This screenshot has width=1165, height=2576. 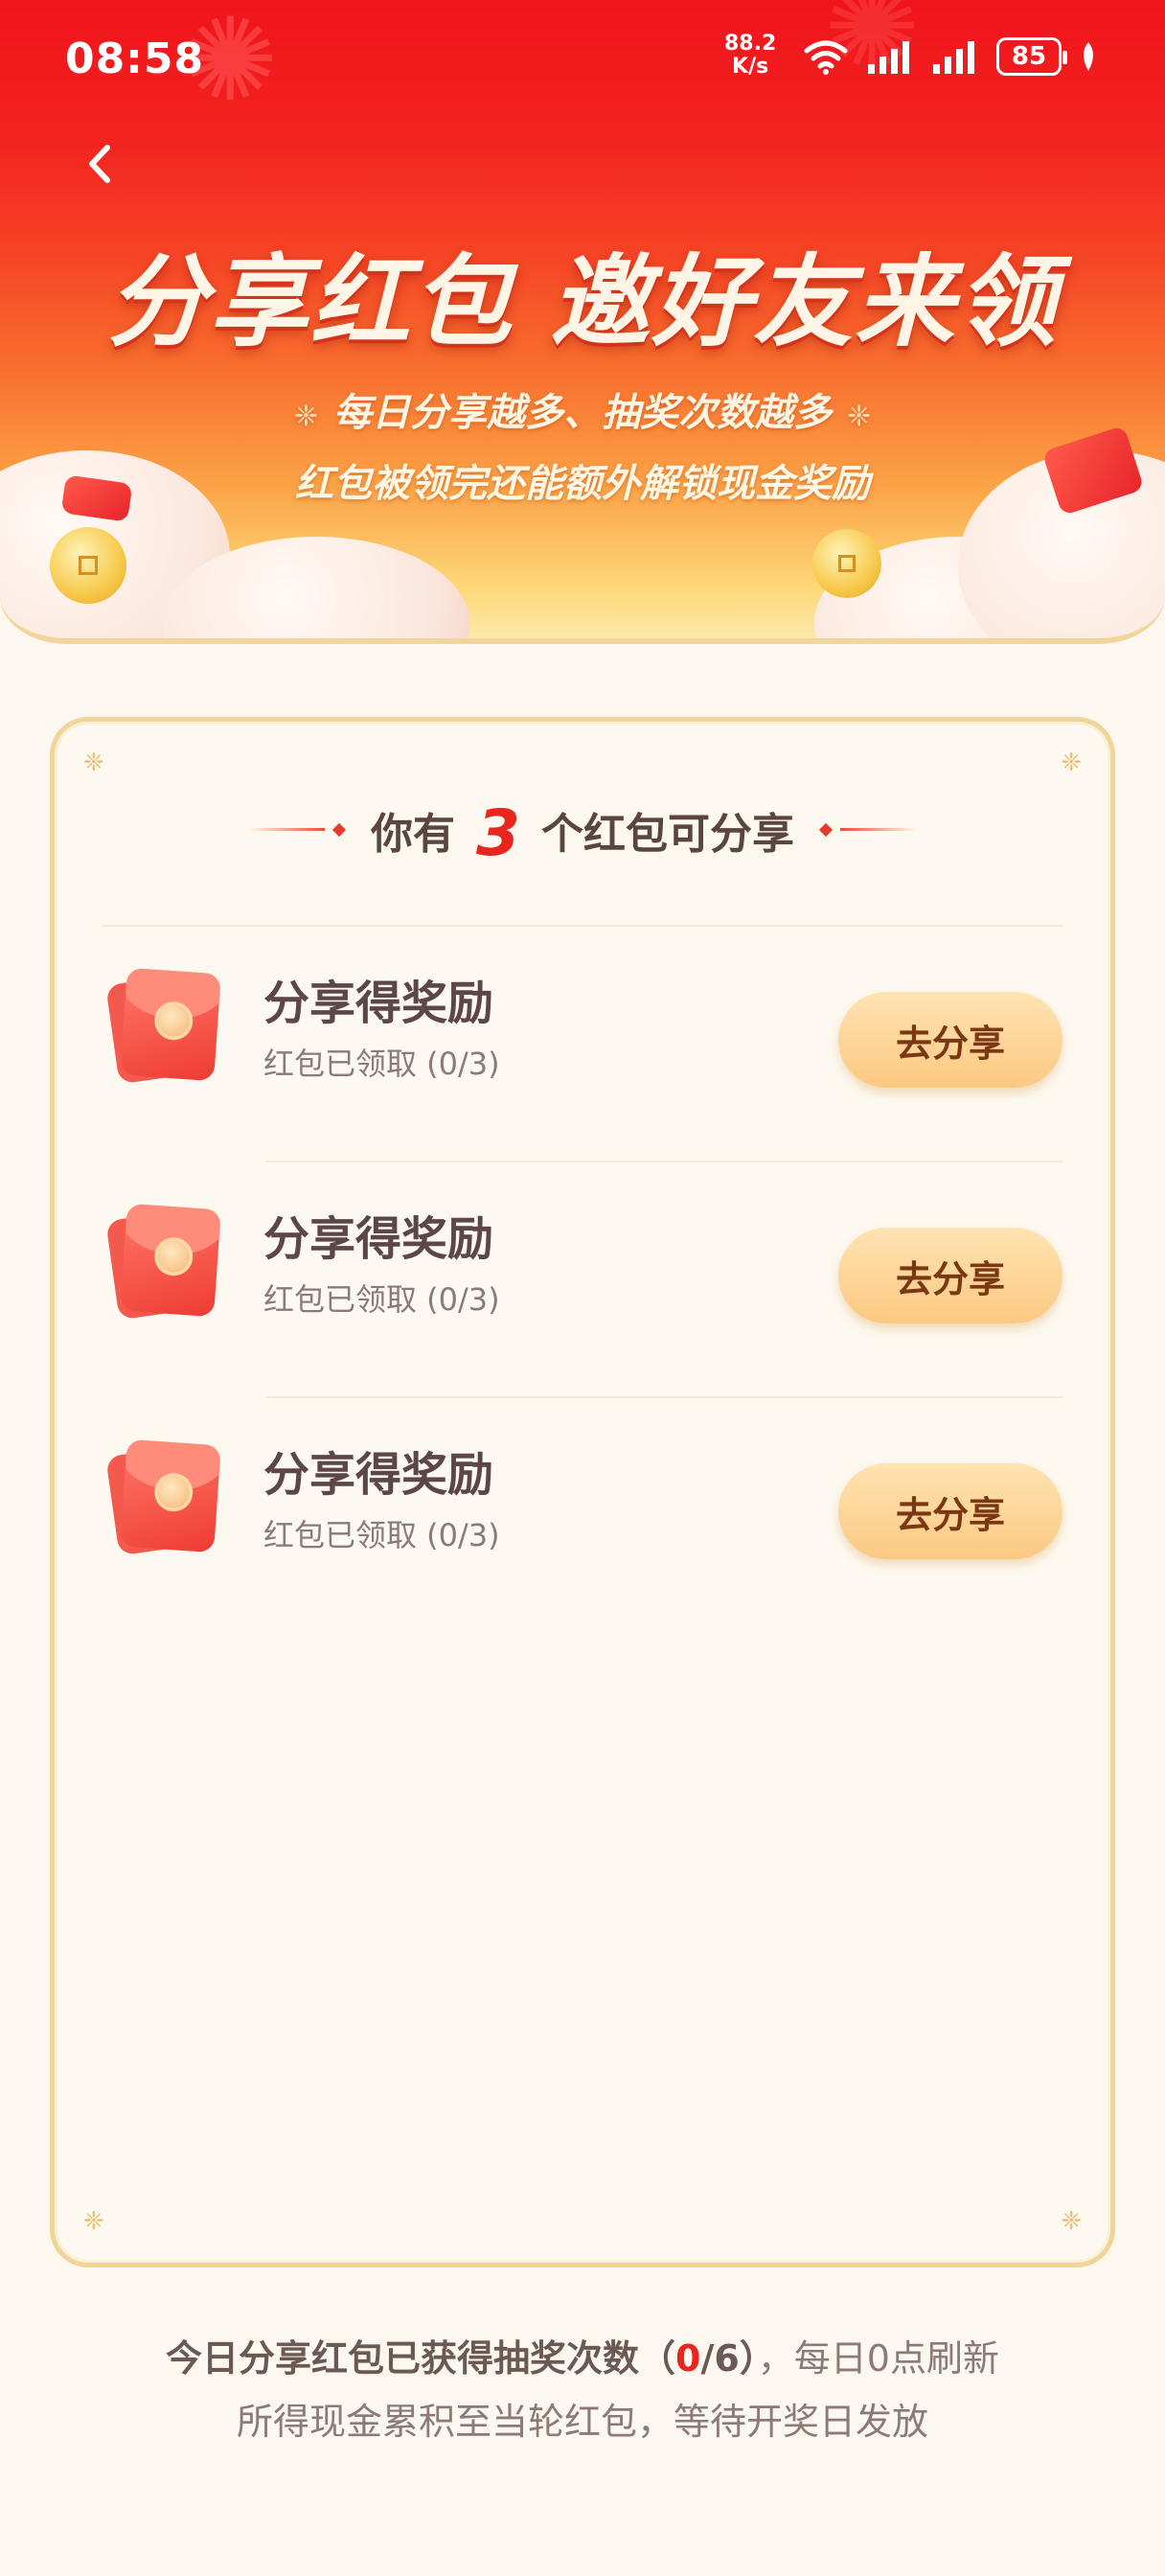 I want to click on status-icons: 85, so click(x=950, y=56).